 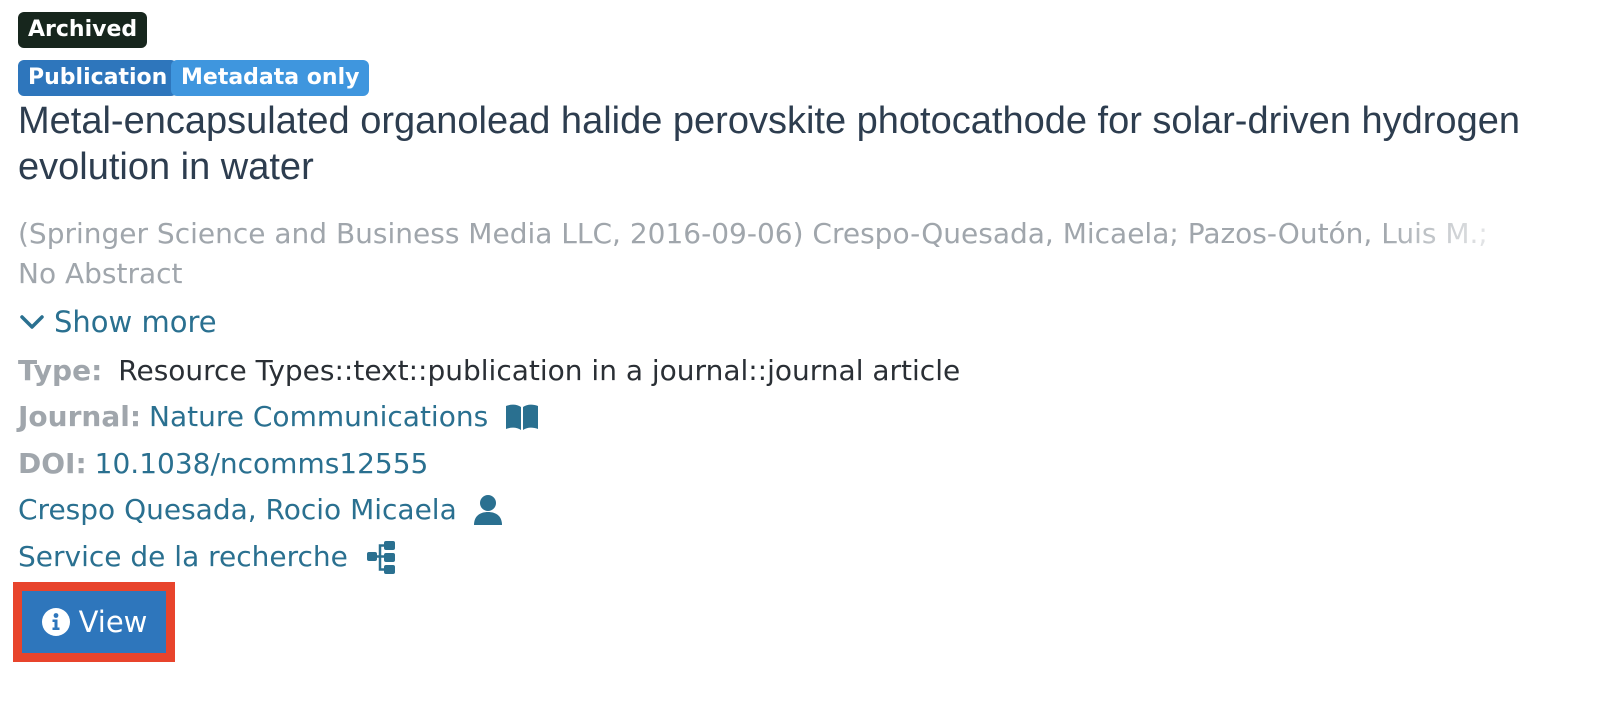 I want to click on organization-link: Service de la recherche, so click(x=183, y=557).